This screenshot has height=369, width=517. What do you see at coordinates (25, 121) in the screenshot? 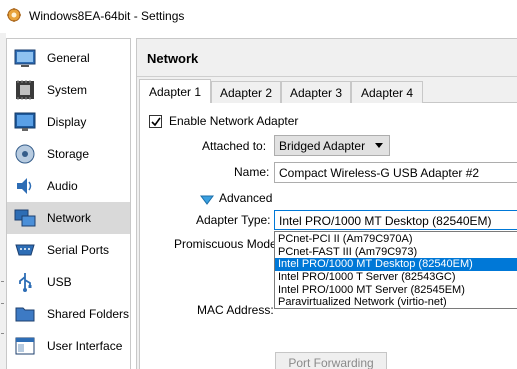
I see `display-icon` at bounding box center [25, 121].